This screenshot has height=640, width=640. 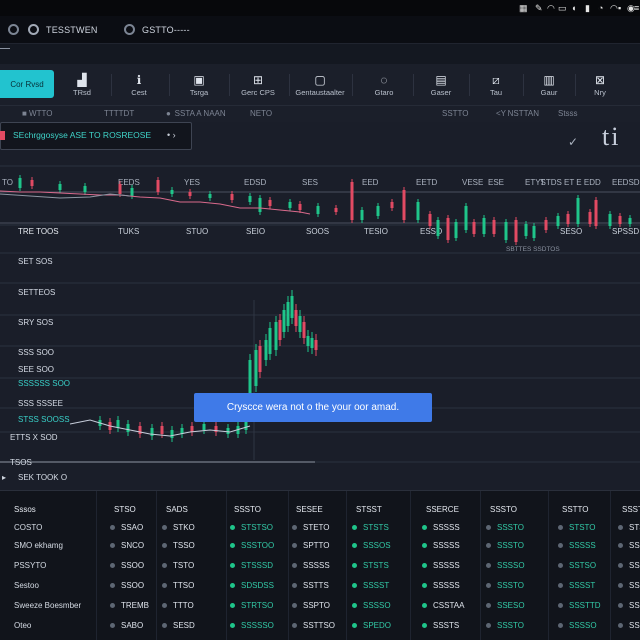 I want to click on table-row-label: Sestoo, so click(x=26, y=586).